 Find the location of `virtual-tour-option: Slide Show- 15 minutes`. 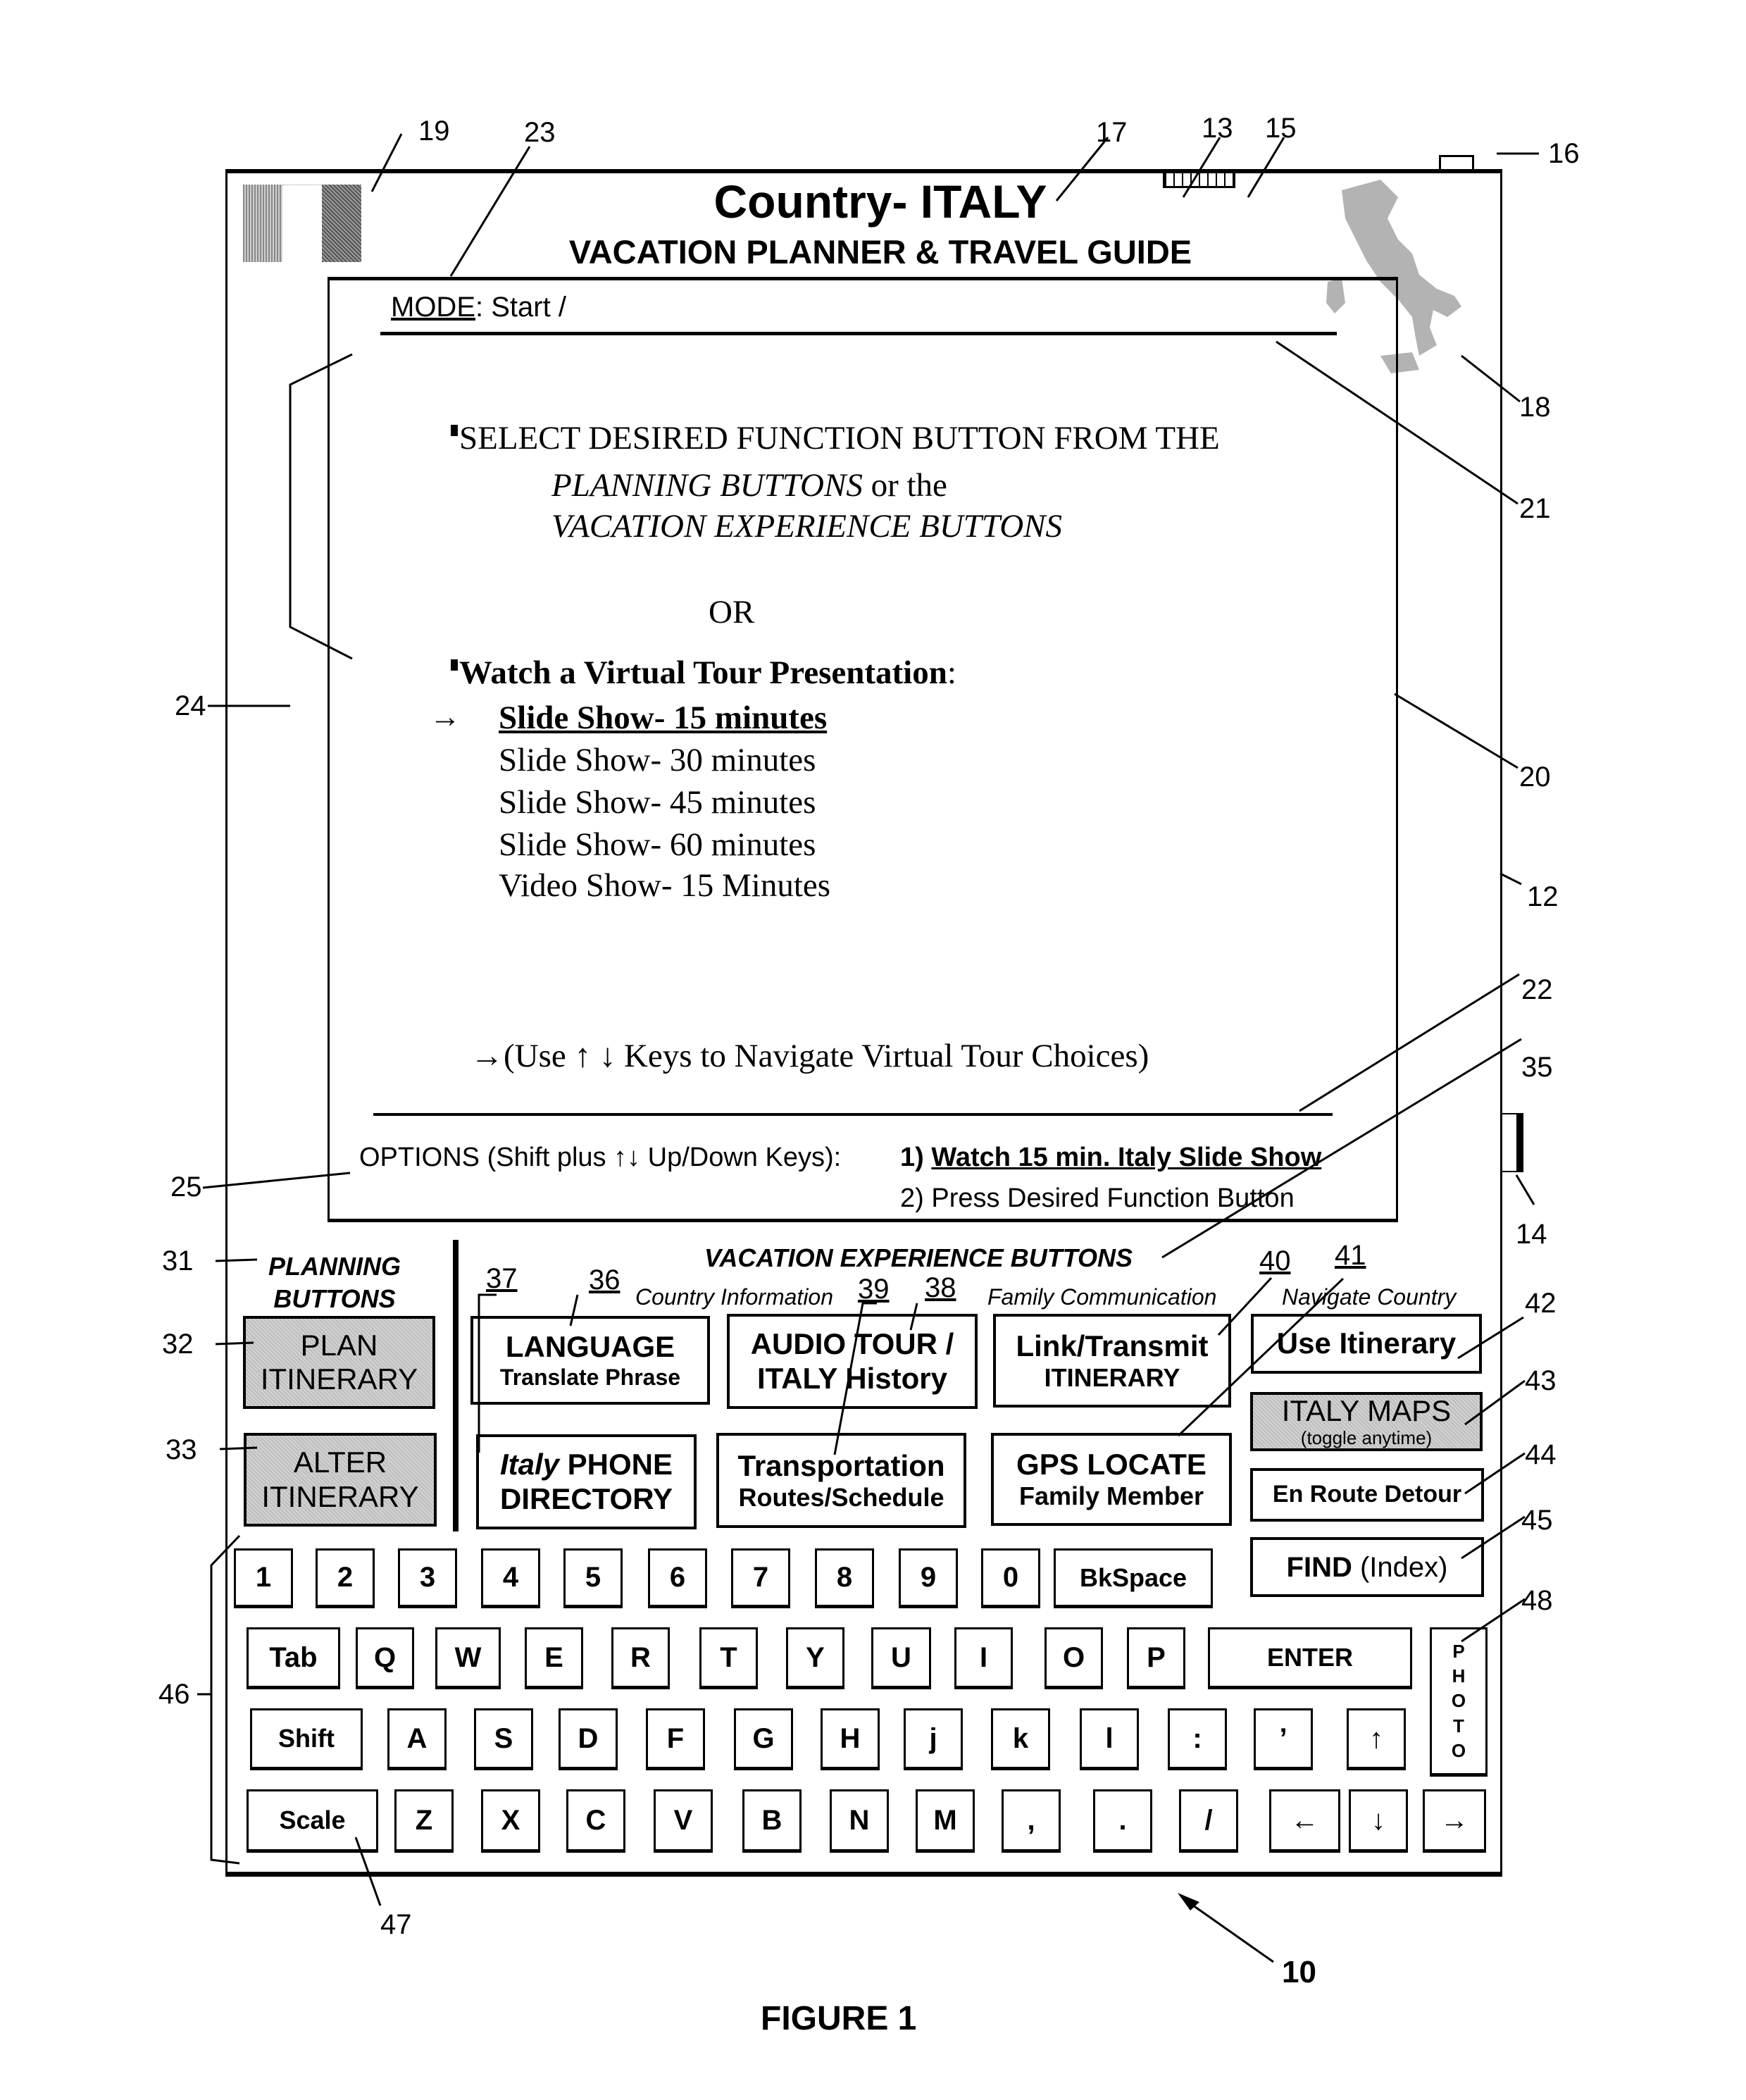

virtual-tour-option: Slide Show- 15 minutes is located at coordinates (663, 718).